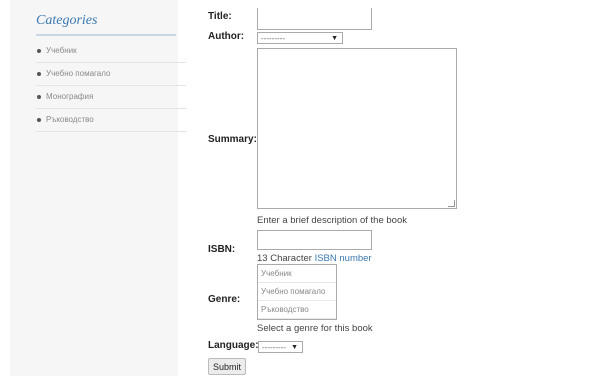 The width and height of the screenshot is (614, 376). I want to click on category-item: Учебно помагало, so click(111, 74).